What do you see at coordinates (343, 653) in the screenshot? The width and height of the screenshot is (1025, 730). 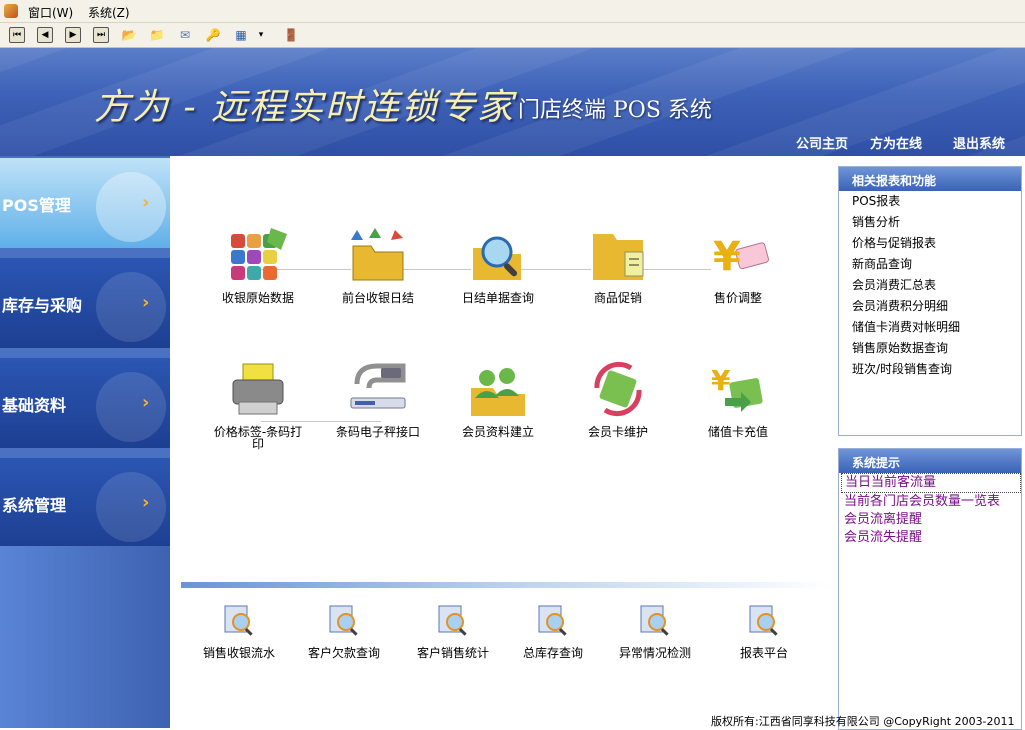 I see `report-label: 客户欠款查询` at bounding box center [343, 653].